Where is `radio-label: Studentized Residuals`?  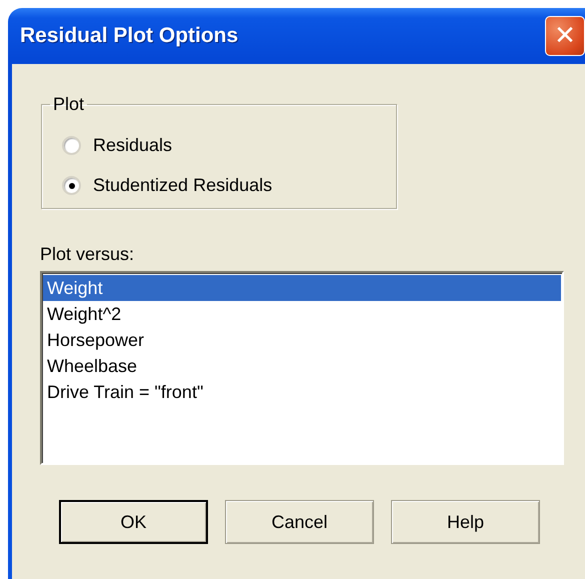
radio-label: Studentized Residuals is located at coordinates (182, 185).